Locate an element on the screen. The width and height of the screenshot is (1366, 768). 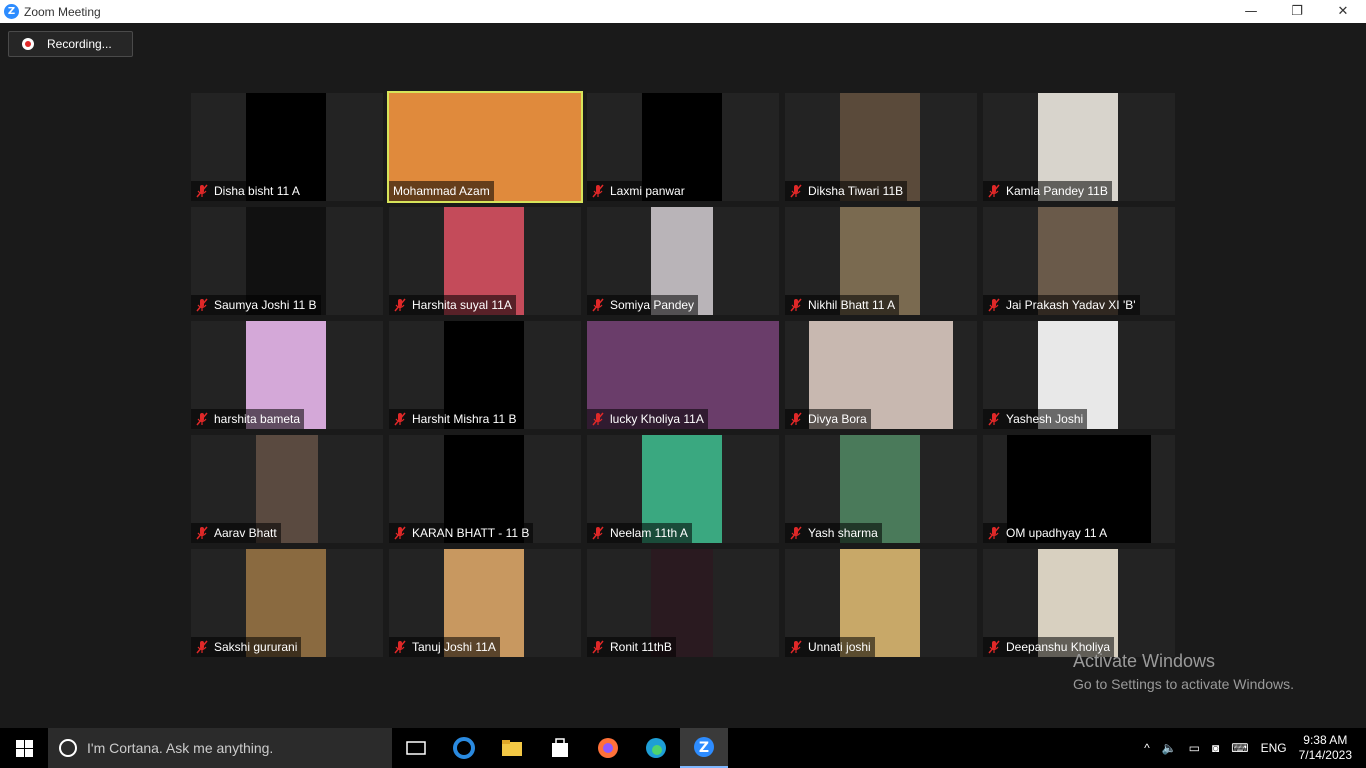
participant-name: Diksha Tiwari 11B is located at coordinates (856, 191).